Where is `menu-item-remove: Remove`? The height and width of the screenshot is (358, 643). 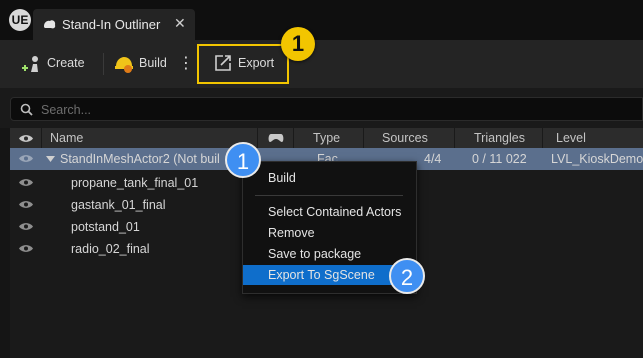 menu-item-remove: Remove is located at coordinates (328, 233).